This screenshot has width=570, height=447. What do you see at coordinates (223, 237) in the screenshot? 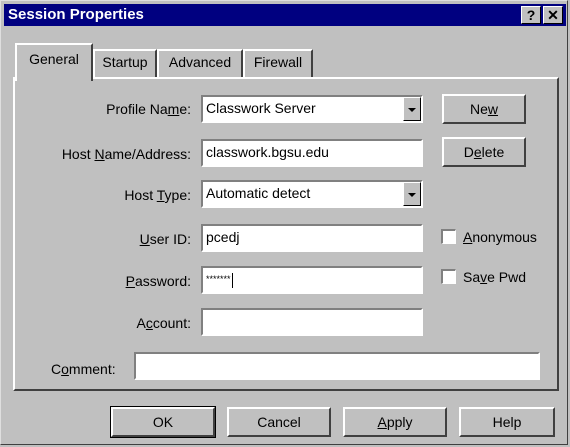
I see `user-id-value: pcedj` at bounding box center [223, 237].